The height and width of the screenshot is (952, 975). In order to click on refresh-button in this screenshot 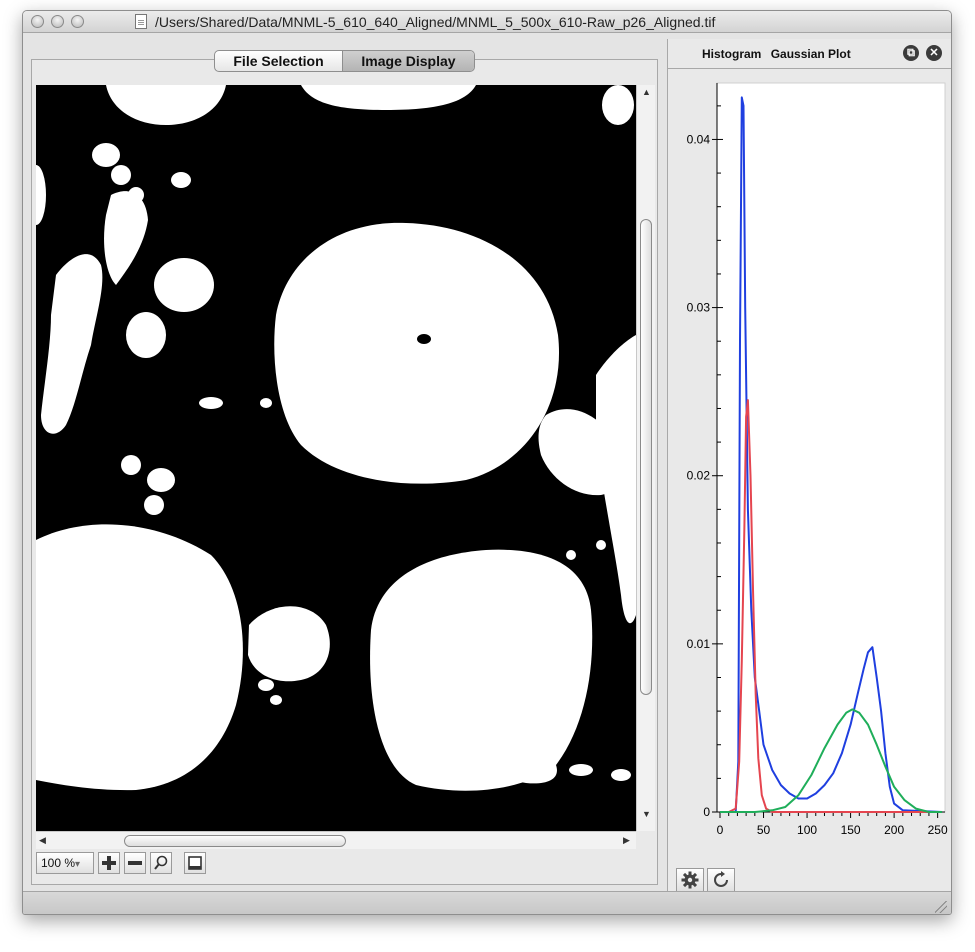, I will do `click(721, 880)`.